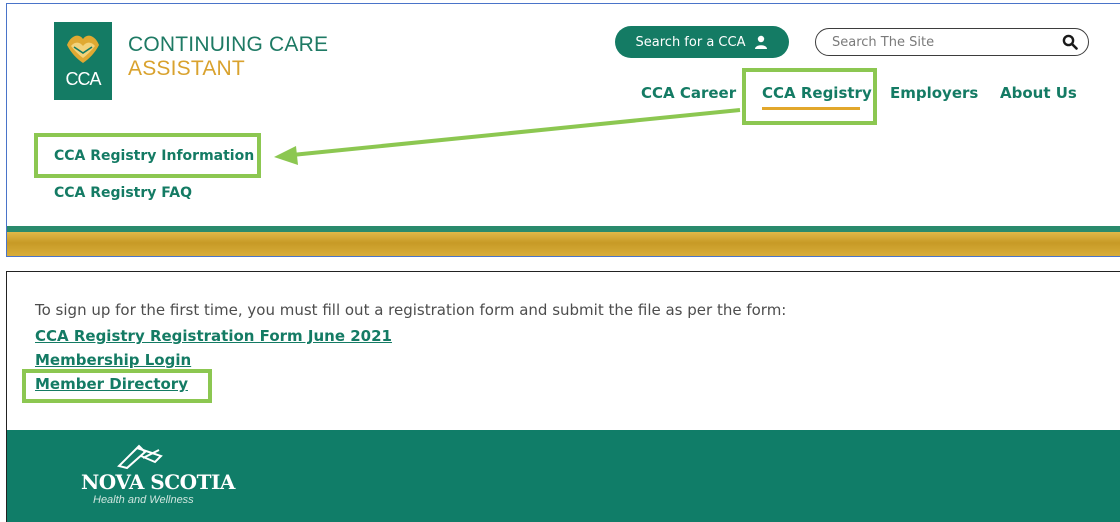 This screenshot has width=1120, height=522. I want to click on cca-logo: CCA, so click(83, 61).